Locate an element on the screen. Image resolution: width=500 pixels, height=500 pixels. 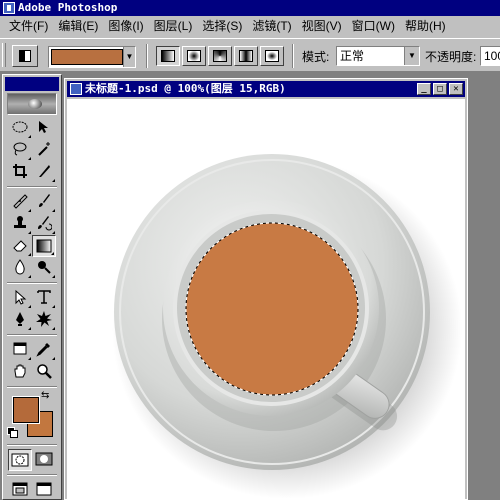
close-icon: ✕ is located at coordinates (456, 89).